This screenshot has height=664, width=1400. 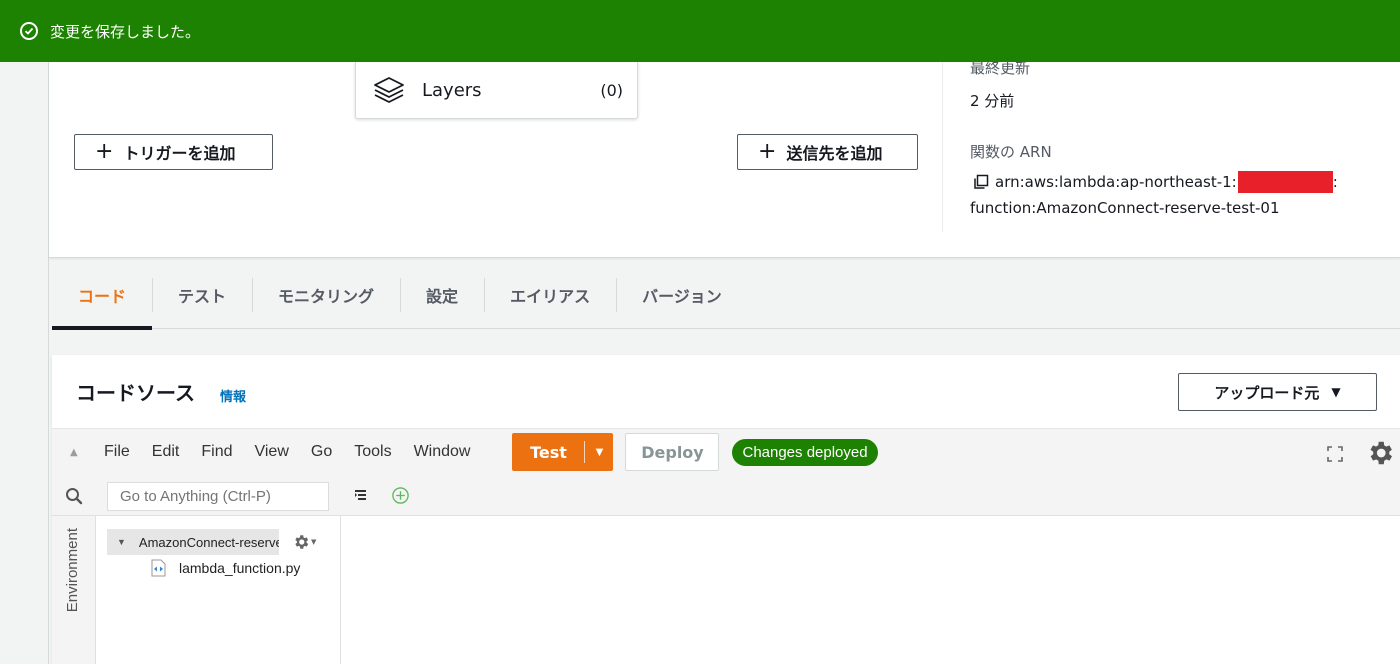 What do you see at coordinates (72, 570) in the screenshot?
I see `environment-label: Environment` at bounding box center [72, 570].